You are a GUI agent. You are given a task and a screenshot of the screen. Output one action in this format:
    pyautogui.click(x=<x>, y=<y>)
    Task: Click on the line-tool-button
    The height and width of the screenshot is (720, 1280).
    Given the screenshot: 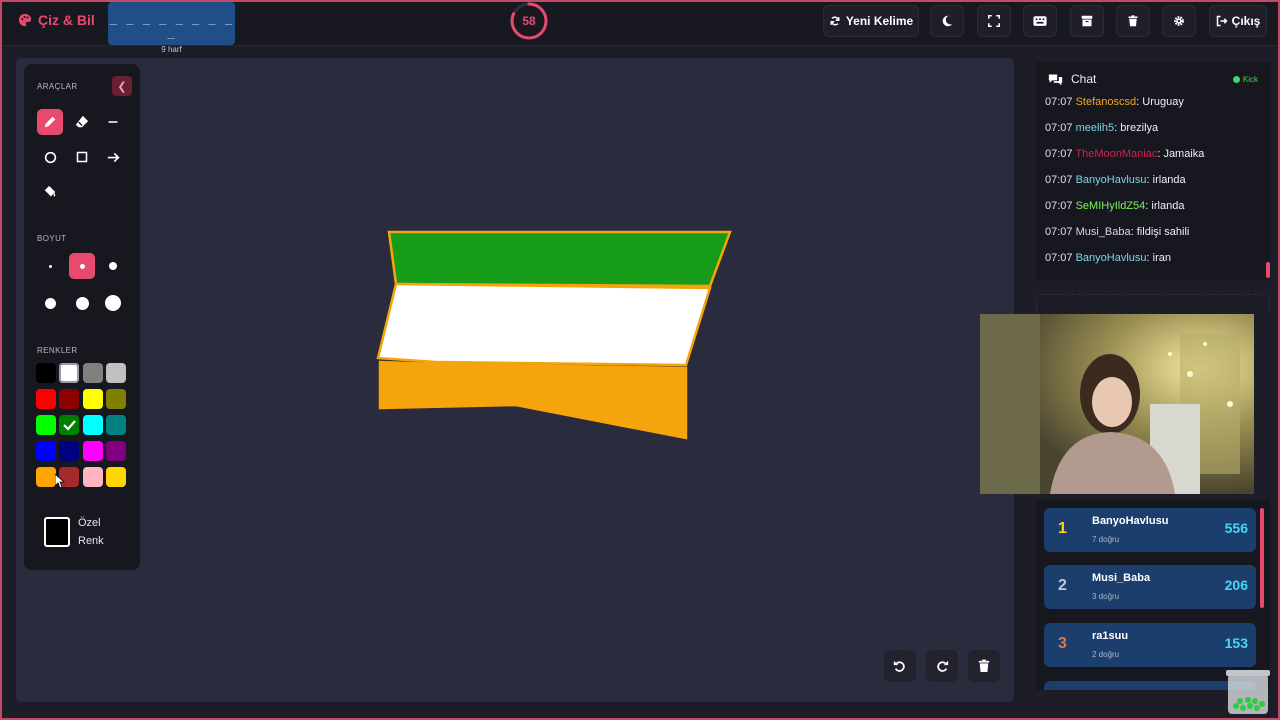 What is the action you would take?
    pyautogui.click(x=113, y=122)
    